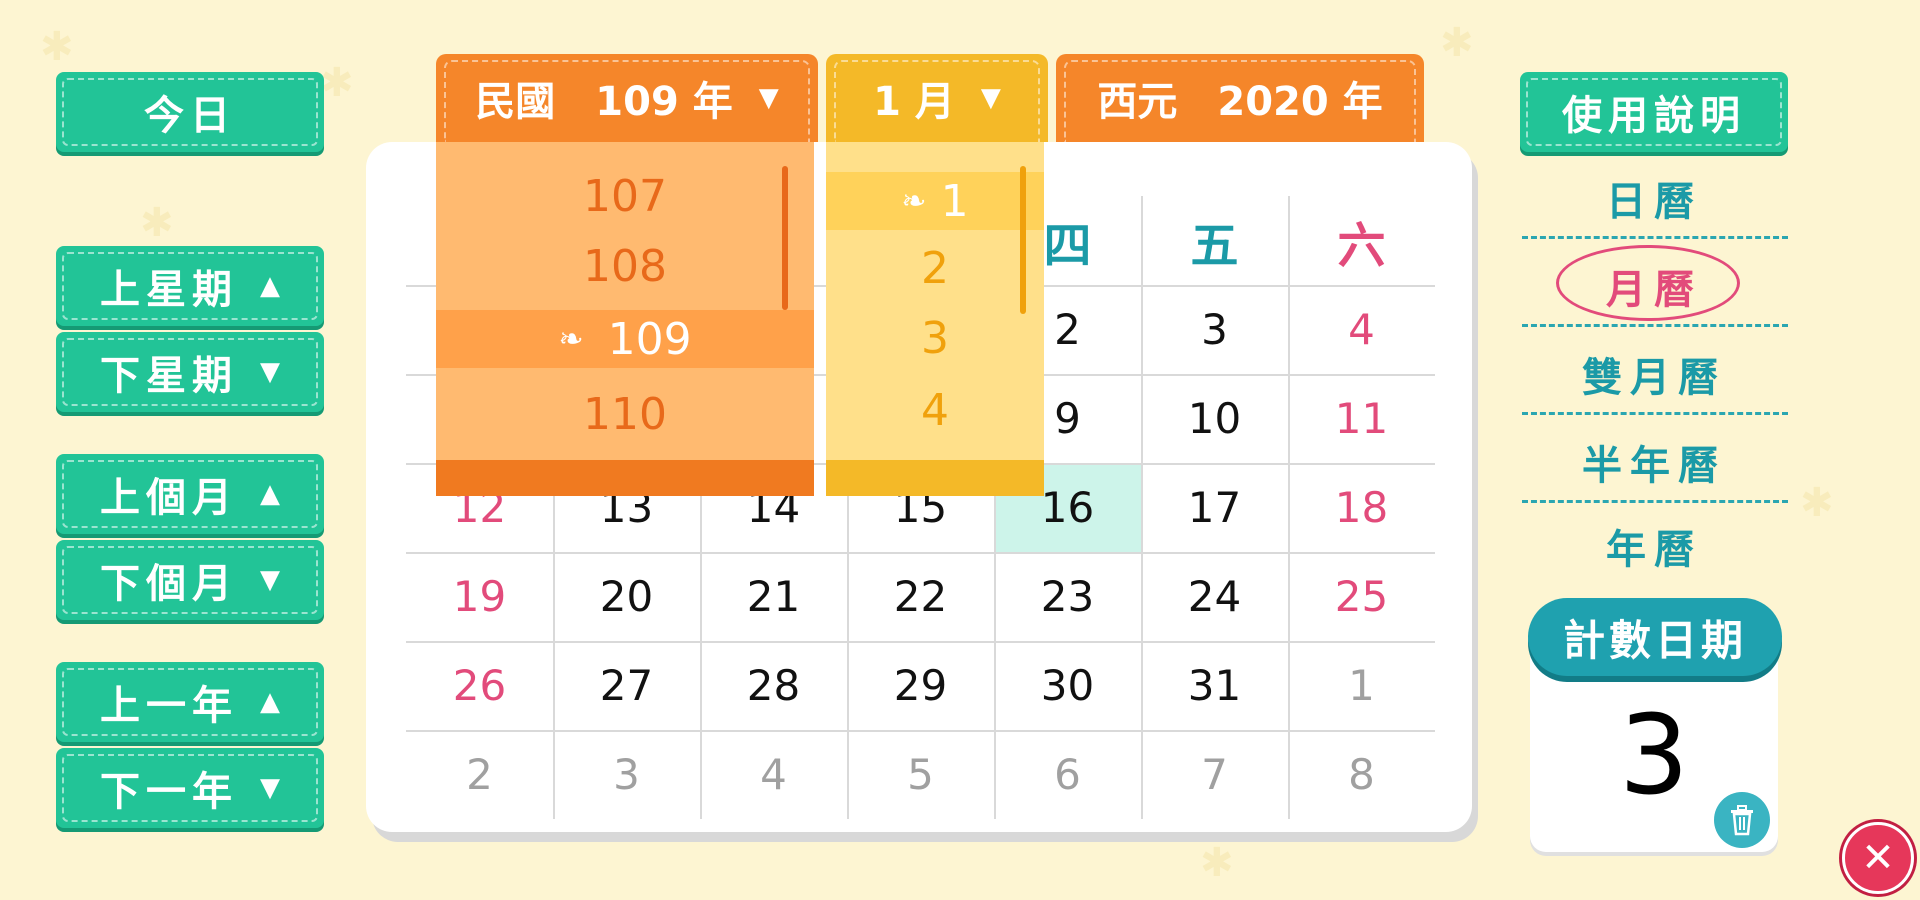 Image resolution: width=1920 pixels, height=900 pixels. Describe the element at coordinates (1067, 685) in the screenshot. I see `day-cell: 30` at that location.